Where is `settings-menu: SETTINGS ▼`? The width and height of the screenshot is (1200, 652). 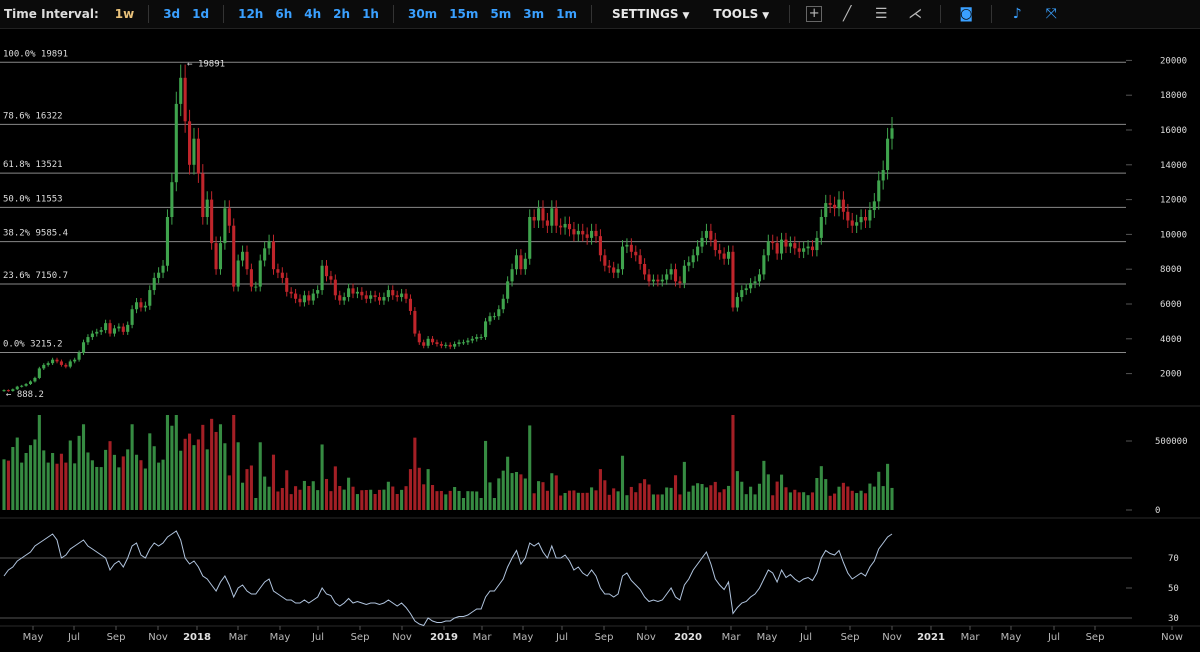 settings-menu: SETTINGS ▼ is located at coordinates (650, 14).